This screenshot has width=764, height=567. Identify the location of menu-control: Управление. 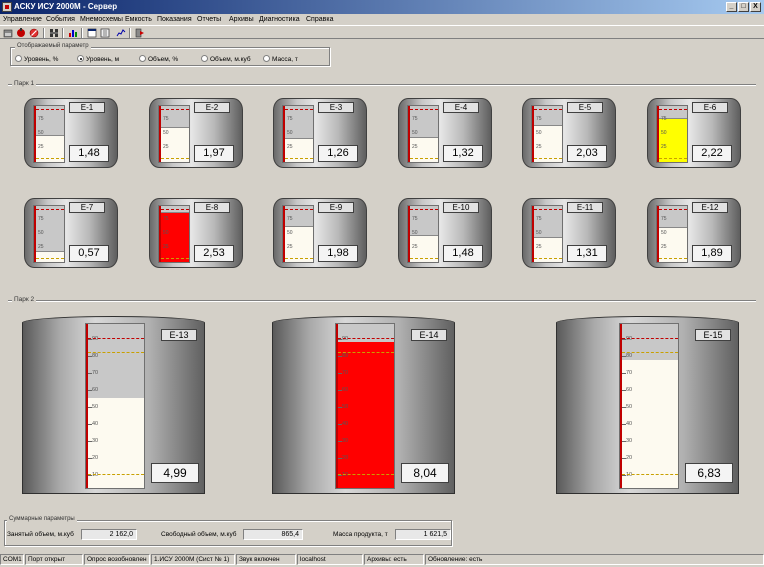
(22, 19).